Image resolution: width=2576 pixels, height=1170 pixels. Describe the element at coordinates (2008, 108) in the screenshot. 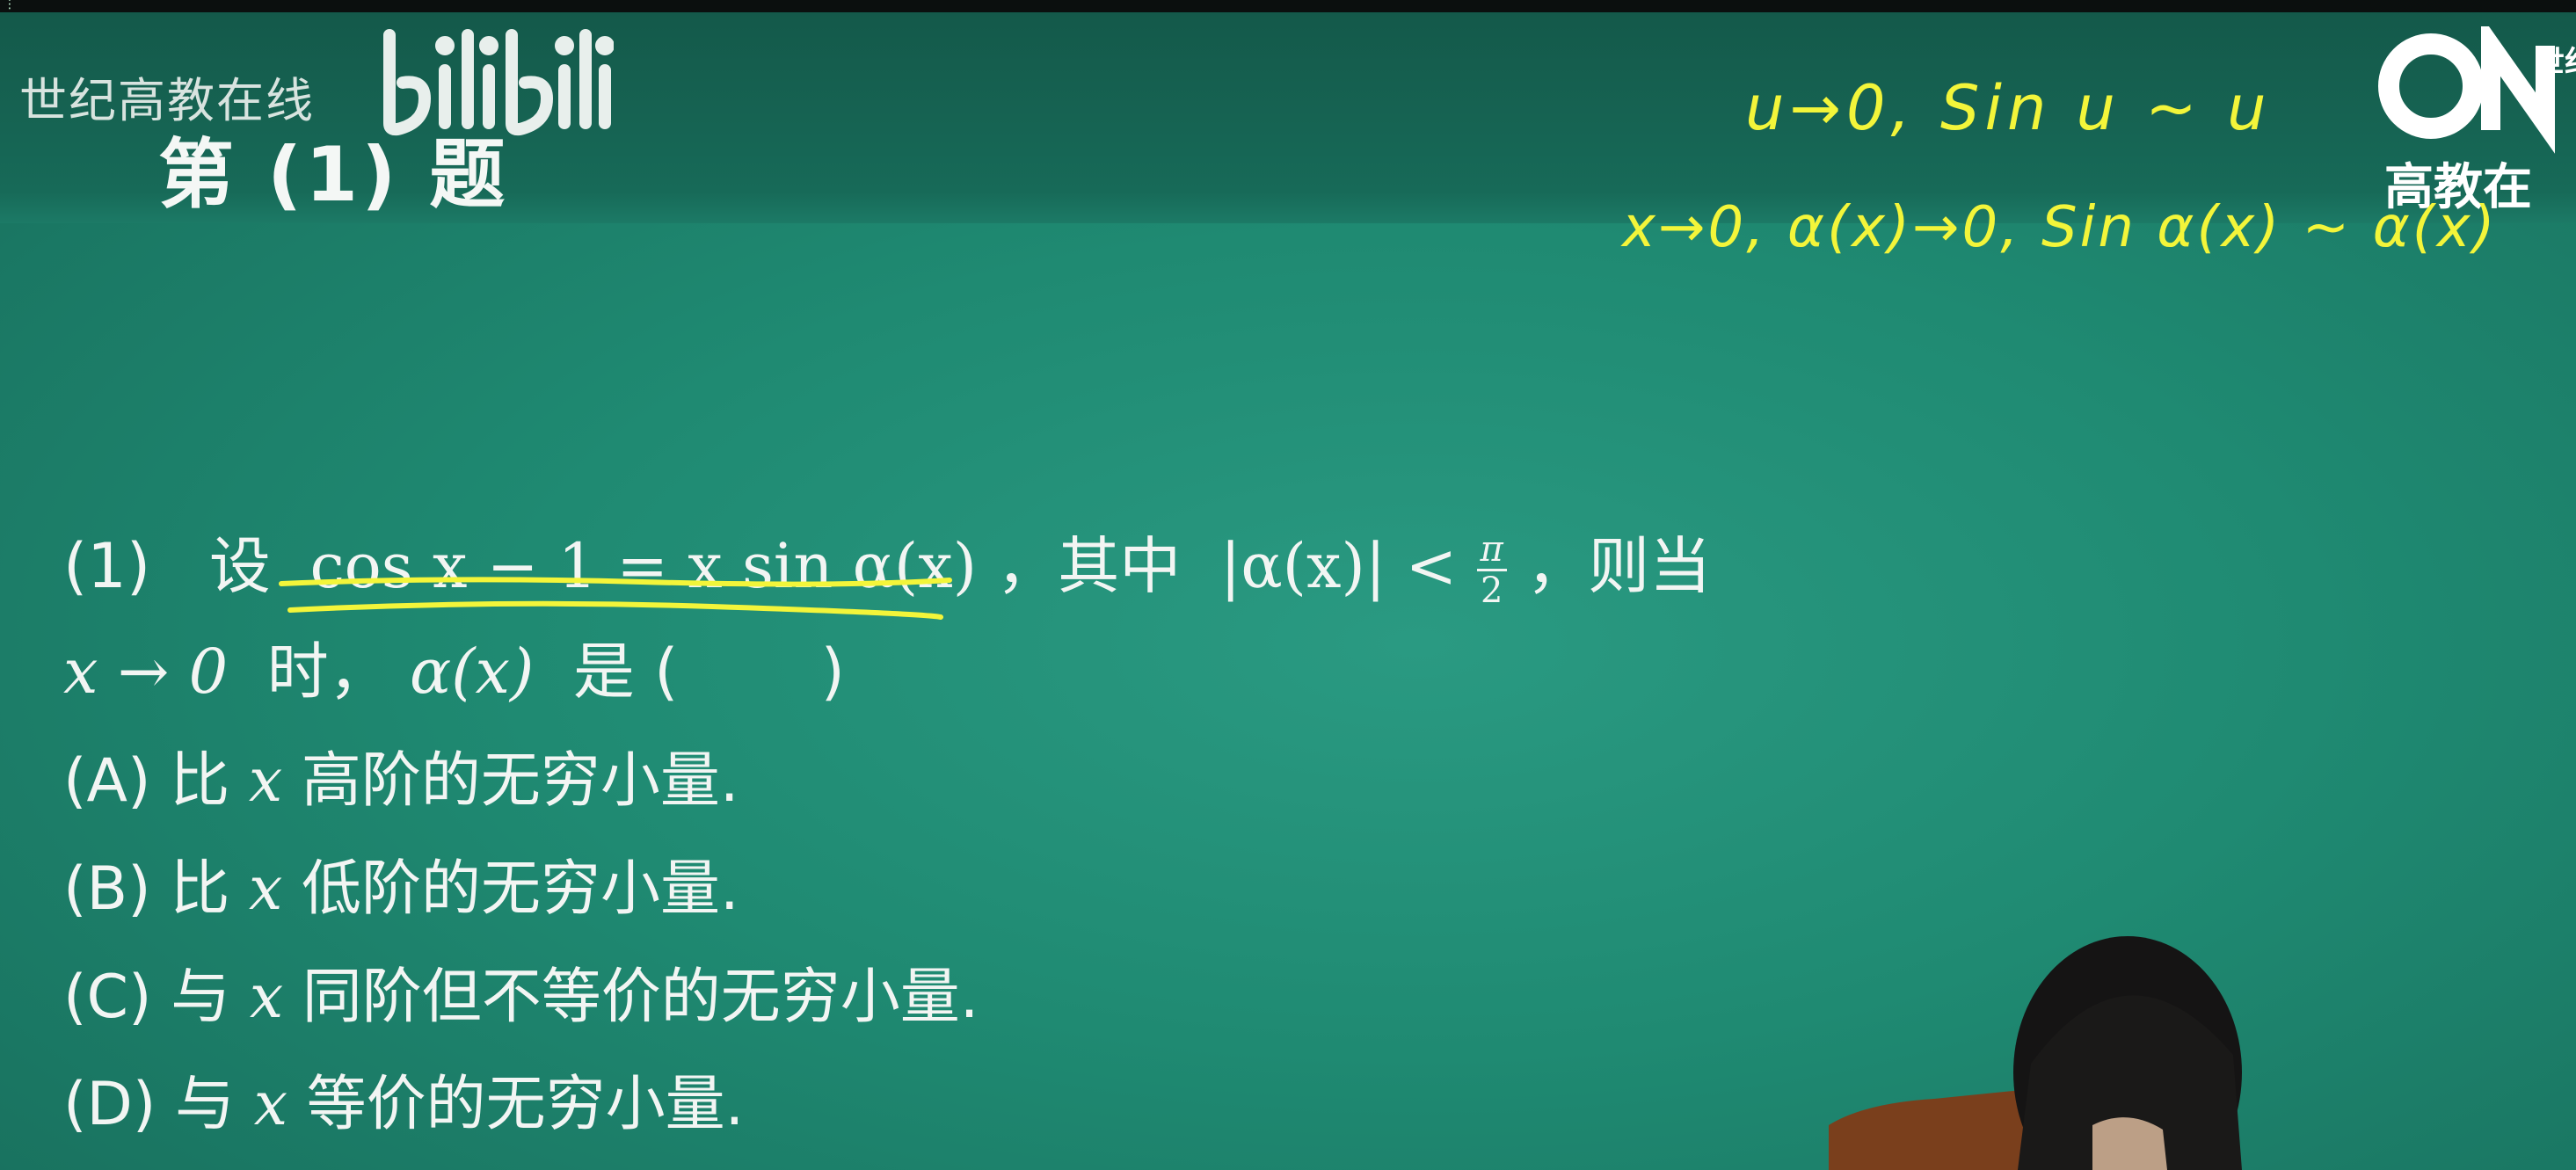

I see `handwritten-note-1: u→0, Sin u ~ u` at that location.